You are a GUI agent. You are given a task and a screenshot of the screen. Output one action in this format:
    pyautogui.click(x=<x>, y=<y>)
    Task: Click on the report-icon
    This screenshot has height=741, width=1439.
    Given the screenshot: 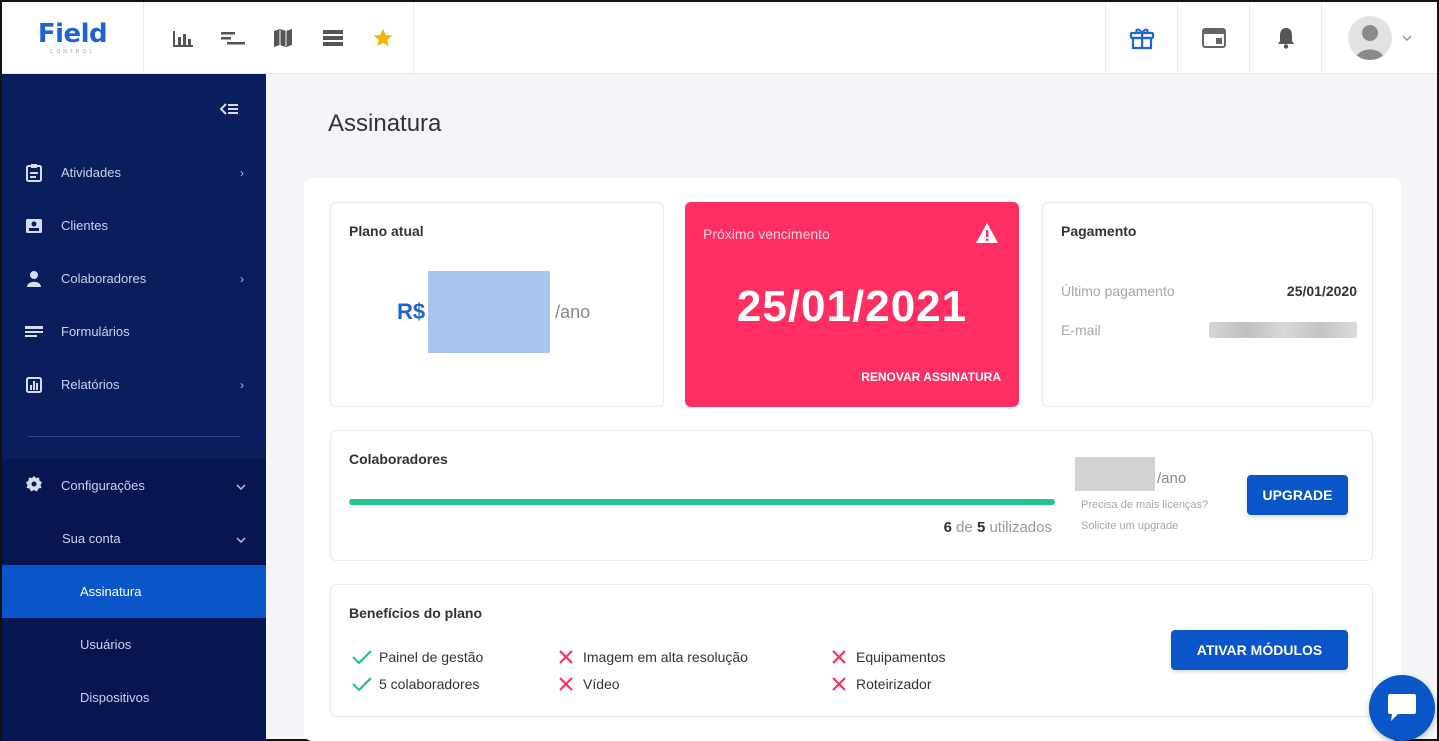 What is the action you would take?
    pyautogui.click(x=34, y=385)
    